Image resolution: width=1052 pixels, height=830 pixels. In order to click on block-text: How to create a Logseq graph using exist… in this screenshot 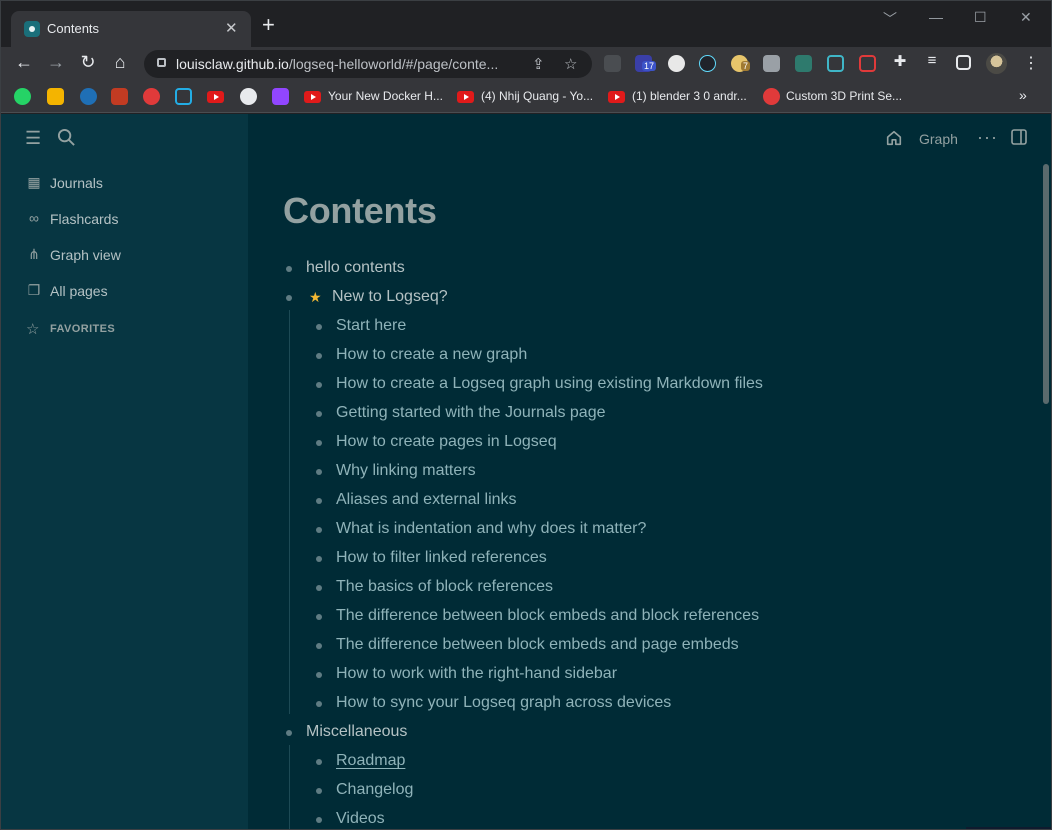, I will do `click(549, 384)`.